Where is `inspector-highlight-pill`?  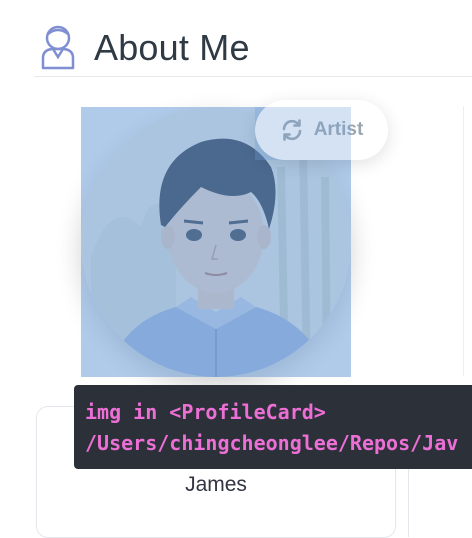 inspector-highlight-pill is located at coordinates (303, 133).